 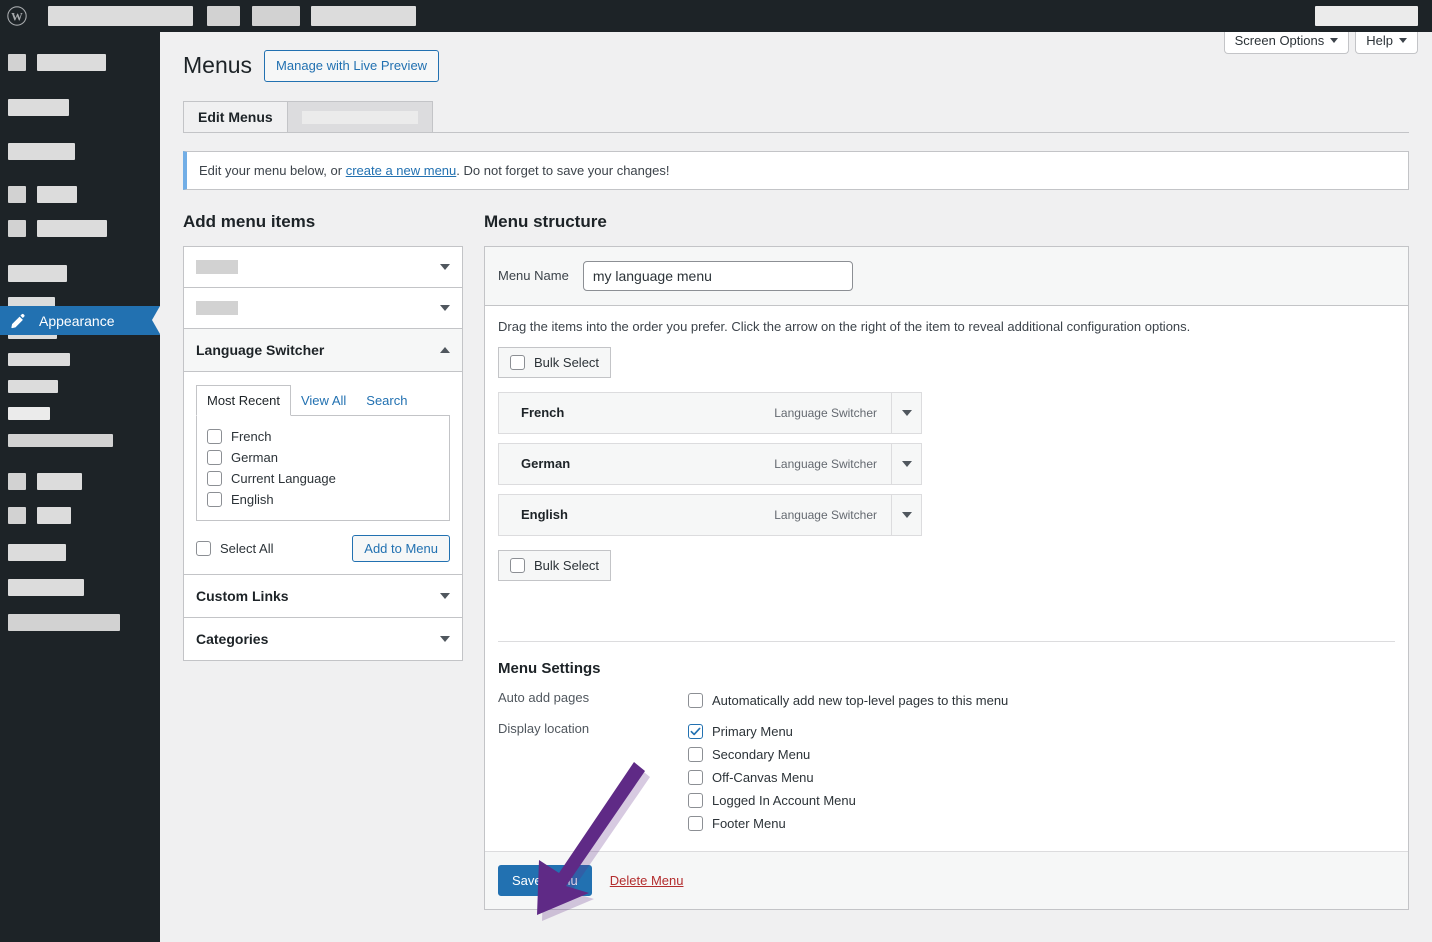 I want to click on bulk-select-top: Bulk Select, so click(x=555, y=362).